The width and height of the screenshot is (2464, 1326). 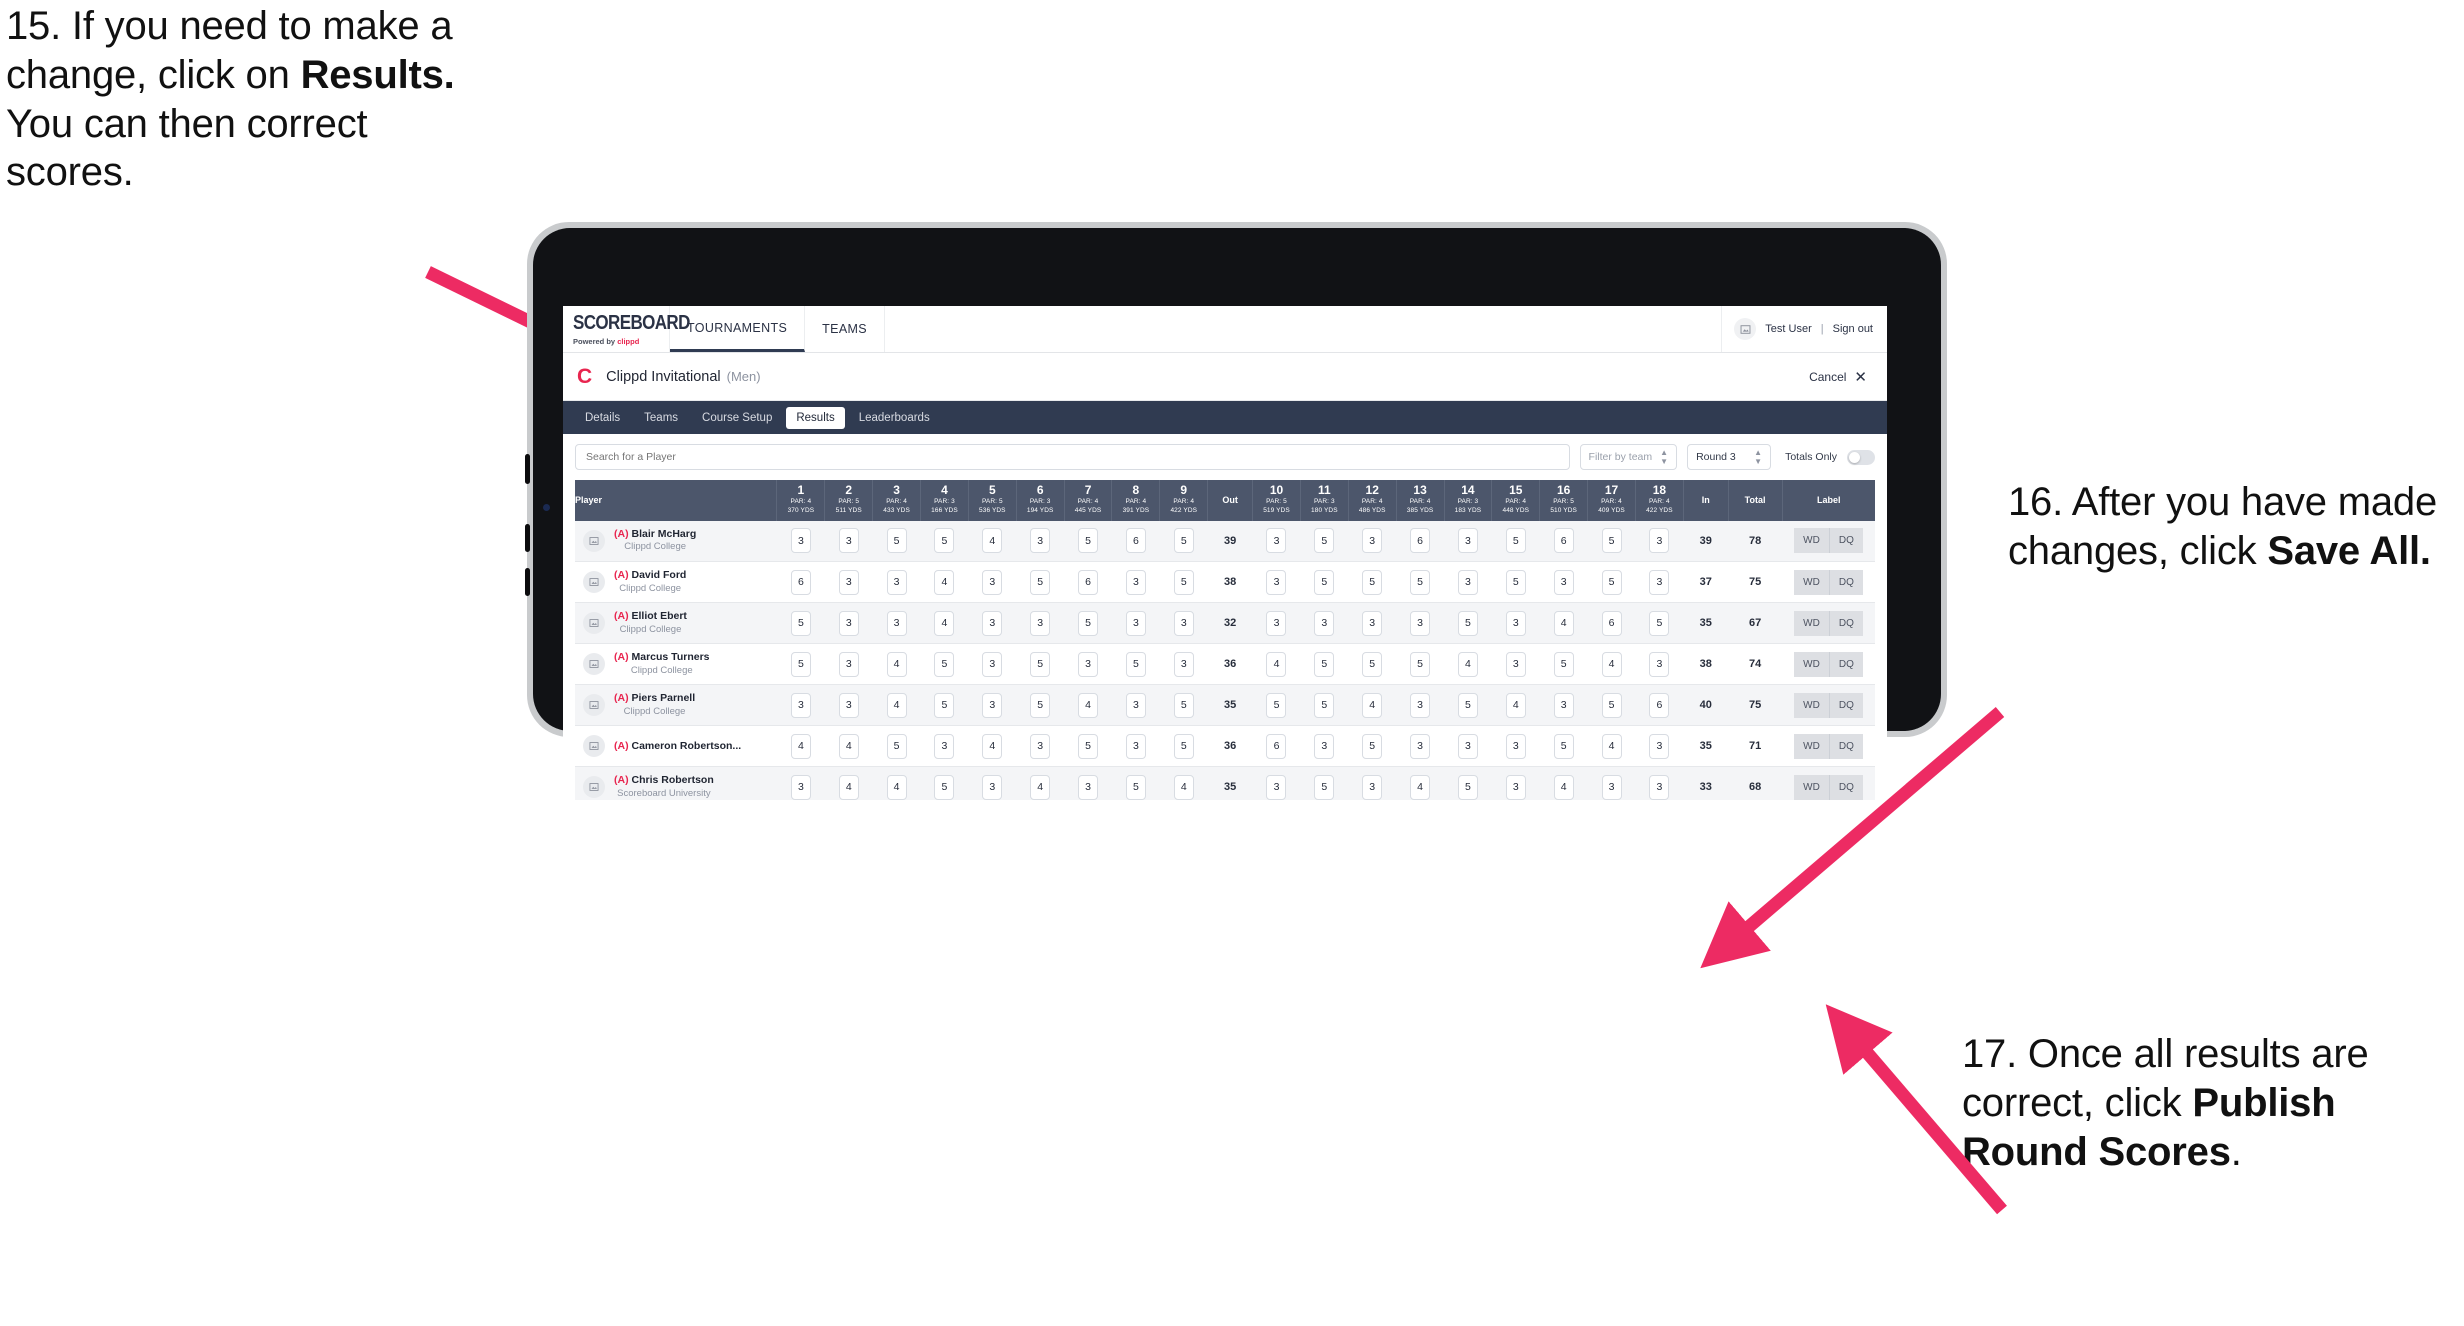 What do you see at coordinates (738, 329) in the screenshot?
I see `topnav-tournaments: TOURNAMENTS` at bounding box center [738, 329].